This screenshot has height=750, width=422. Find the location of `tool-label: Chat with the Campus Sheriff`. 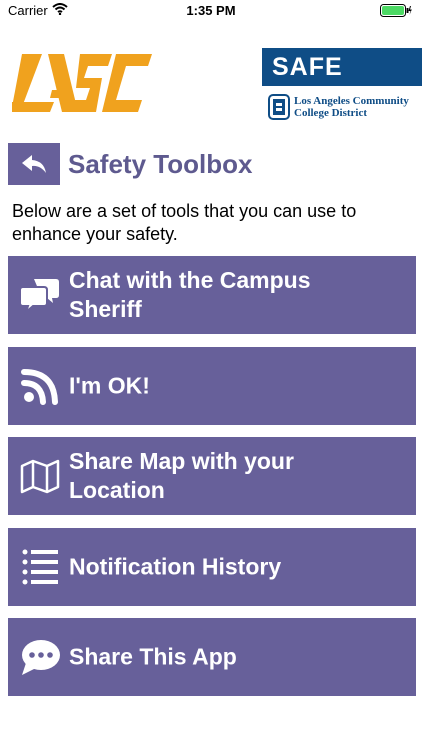

tool-label: Chat with the Campus Sheriff is located at coordinates (190, 294).